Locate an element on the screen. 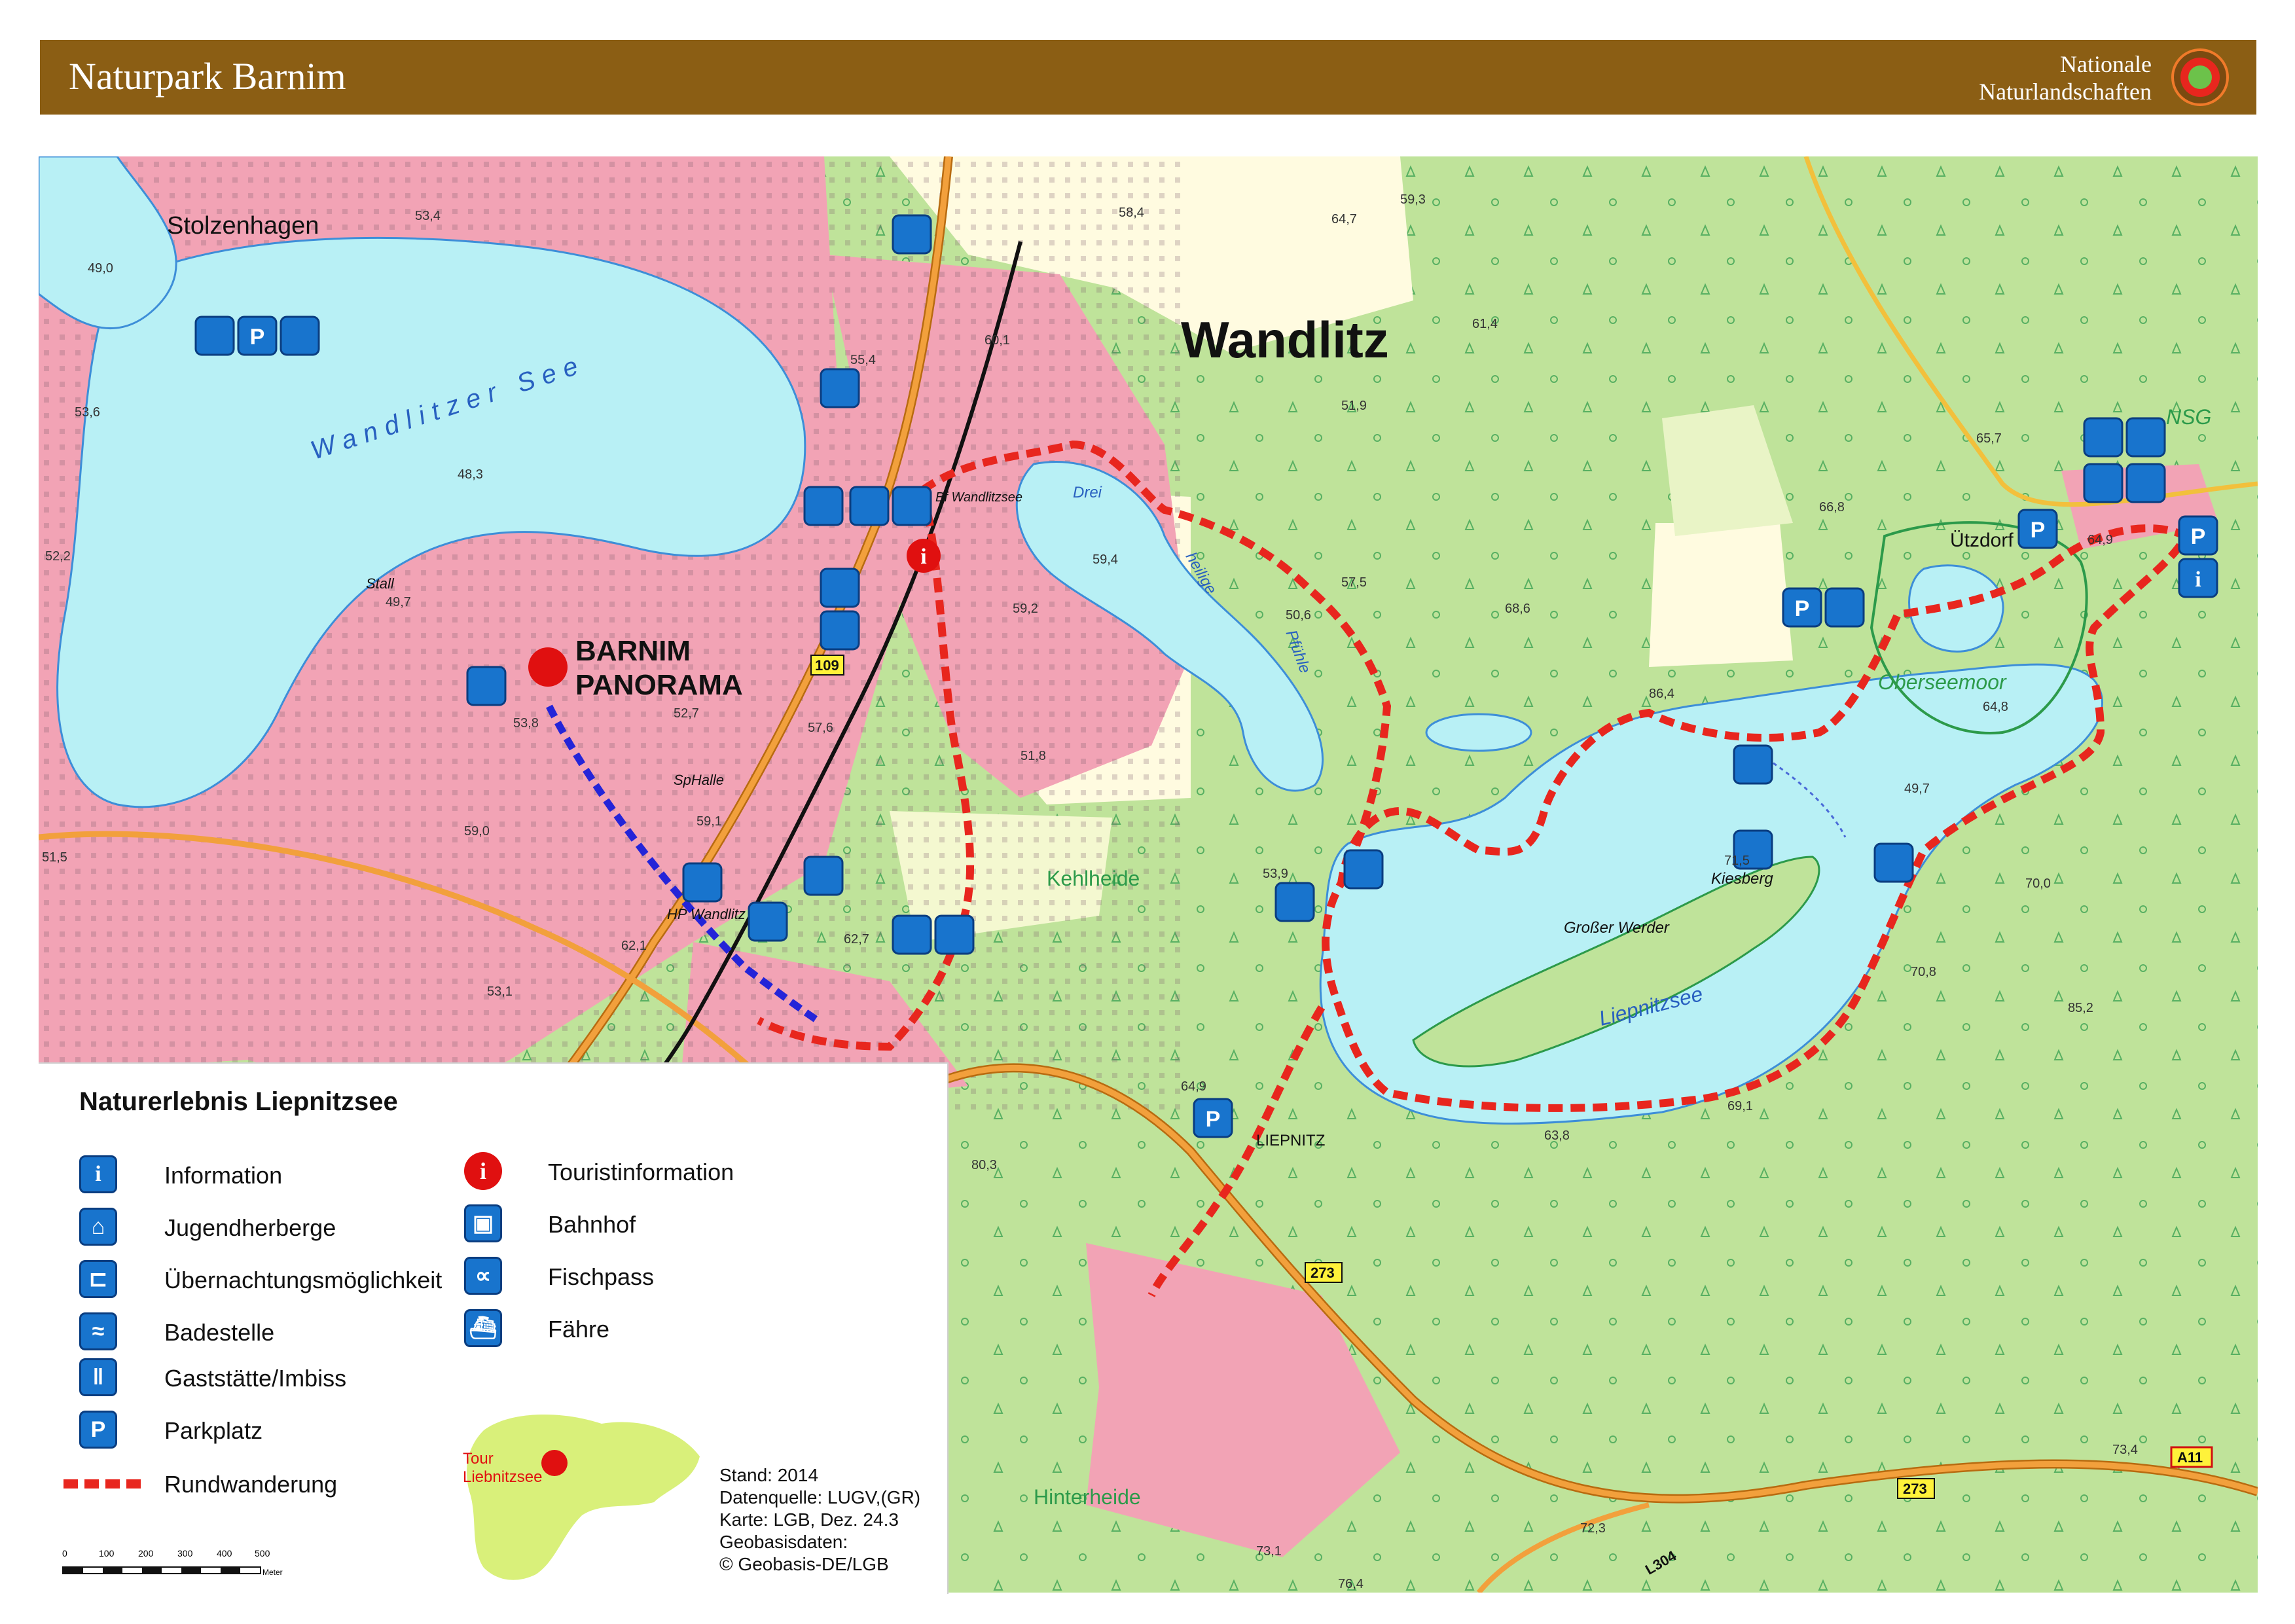 The width and height of the screenshot is (2295, 1624). road-label-109: 109 is located at coordinates (827, 665).